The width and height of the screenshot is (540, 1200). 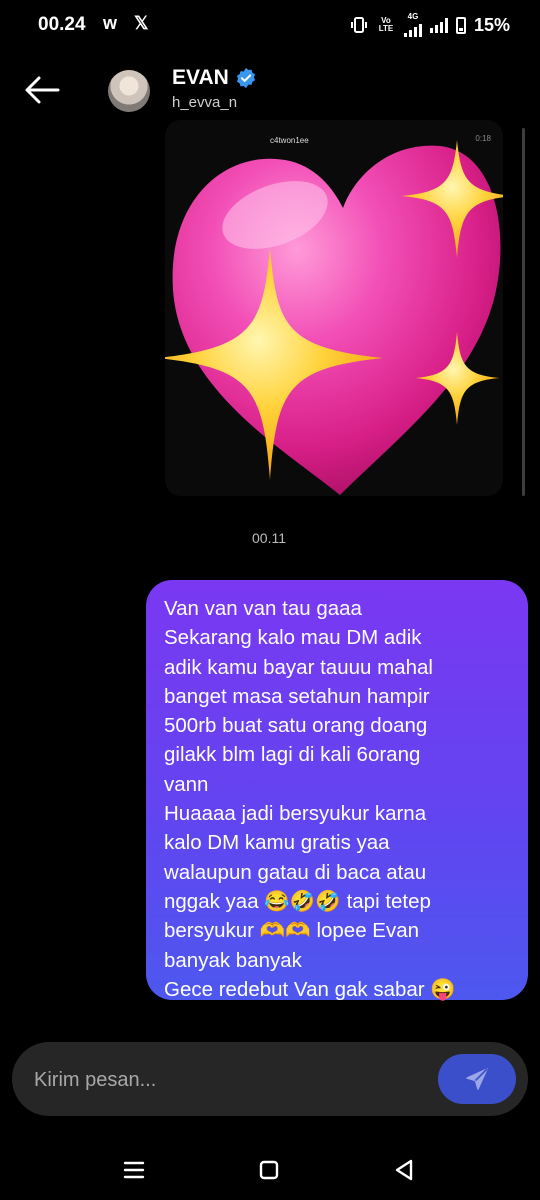 What do you see at coordinates (205, 102) in the screenshot?
I see `contact-handle: h_evva_n` at bounding box center [205, 102].